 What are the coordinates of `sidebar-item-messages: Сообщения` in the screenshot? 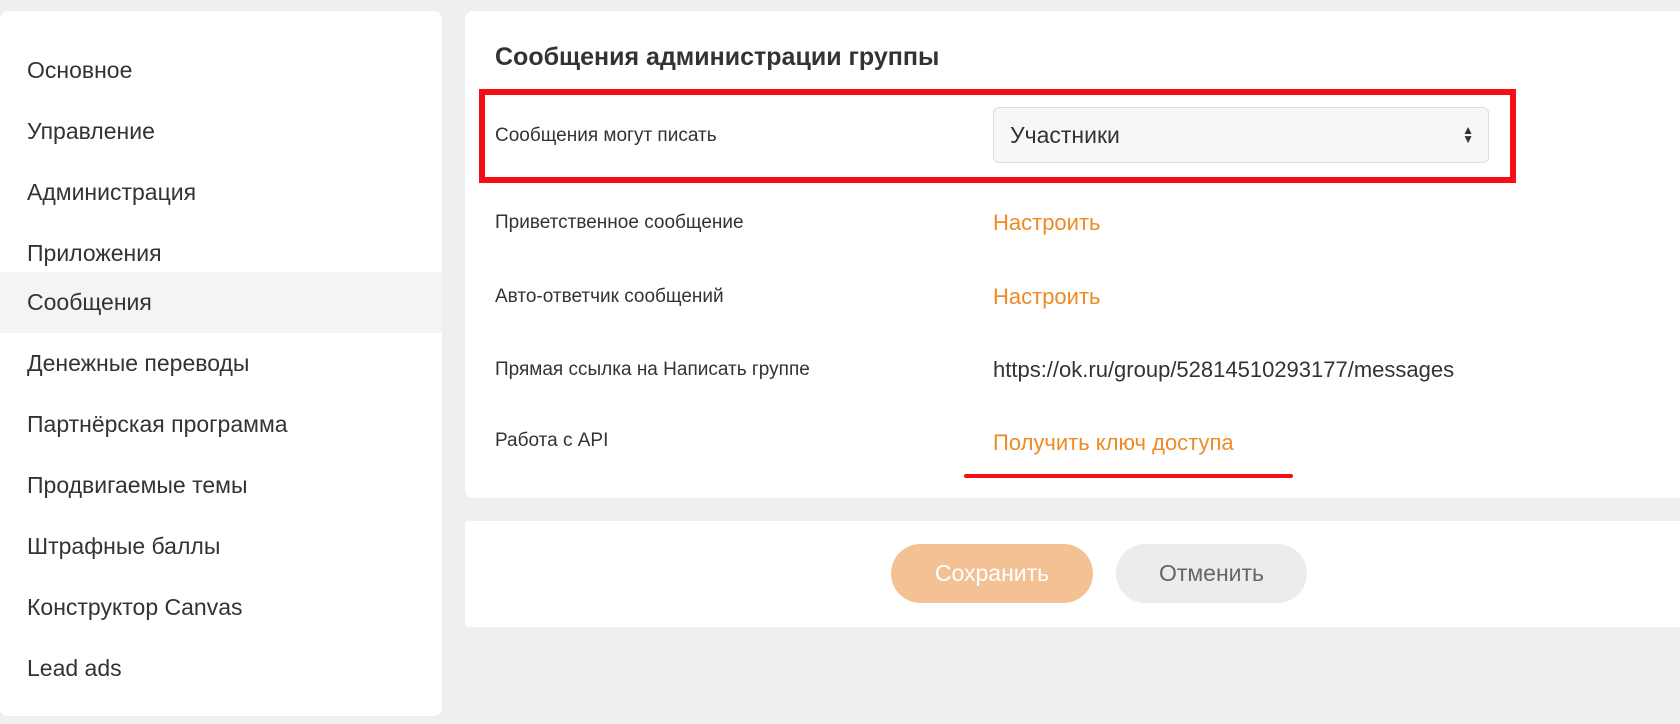 It's located at (221, 302).